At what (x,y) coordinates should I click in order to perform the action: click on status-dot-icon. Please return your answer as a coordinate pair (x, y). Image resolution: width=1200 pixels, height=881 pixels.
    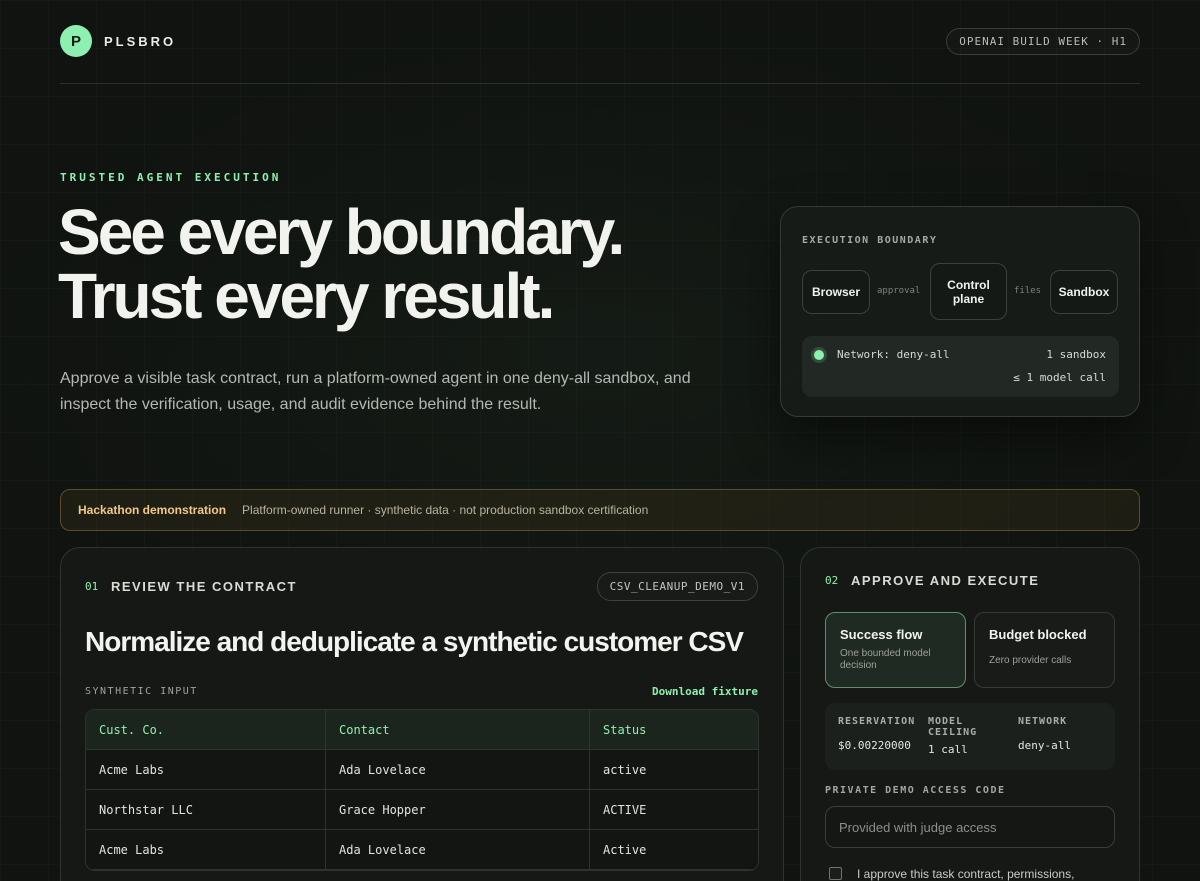
    Looking at the image, I should click on (819, 355).